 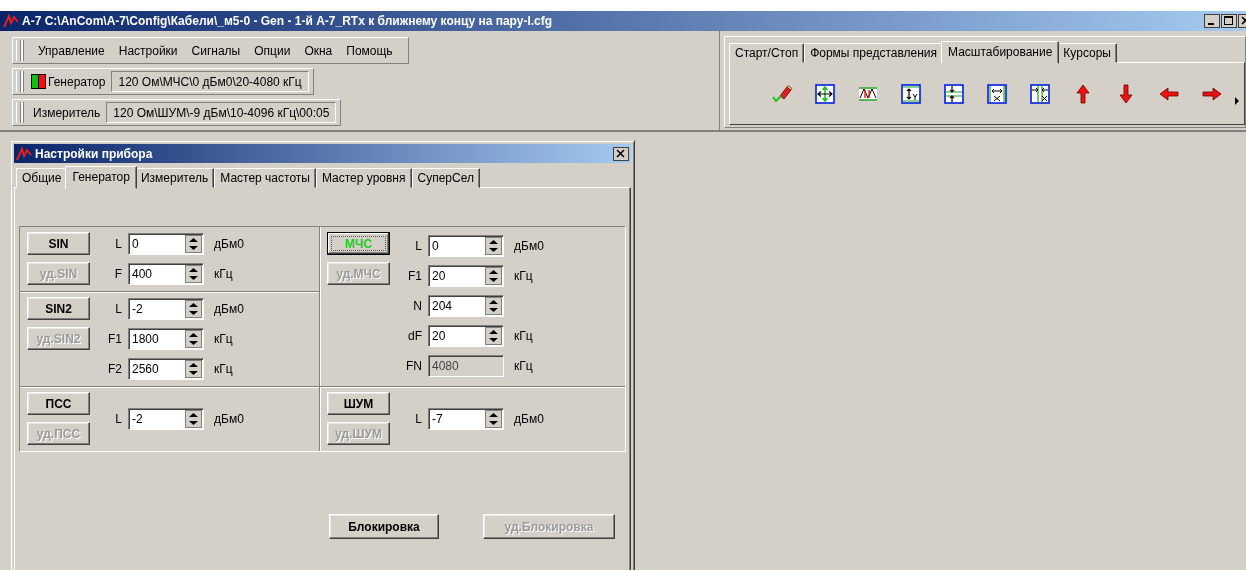 I want to click on dialog-title: Настройки прибора, so click(x=94, y=153).